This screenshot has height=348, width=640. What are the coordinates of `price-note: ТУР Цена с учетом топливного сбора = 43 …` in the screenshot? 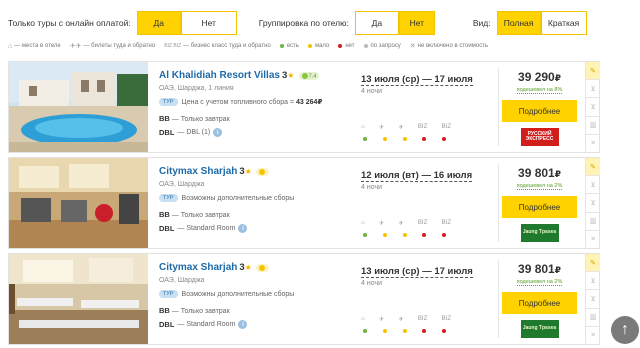 It's located at (259, 102).